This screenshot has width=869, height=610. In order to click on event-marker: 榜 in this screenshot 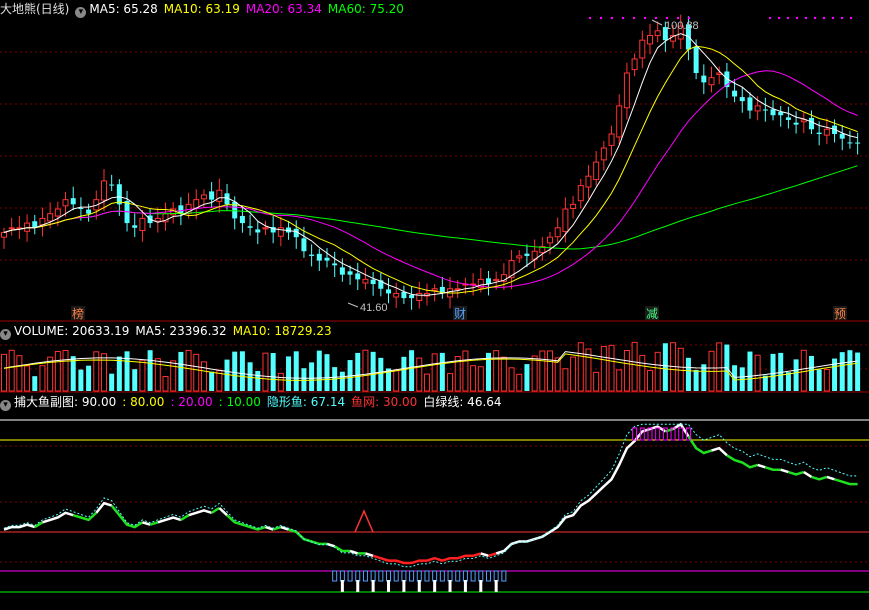, I will do `click(78, 313)`.